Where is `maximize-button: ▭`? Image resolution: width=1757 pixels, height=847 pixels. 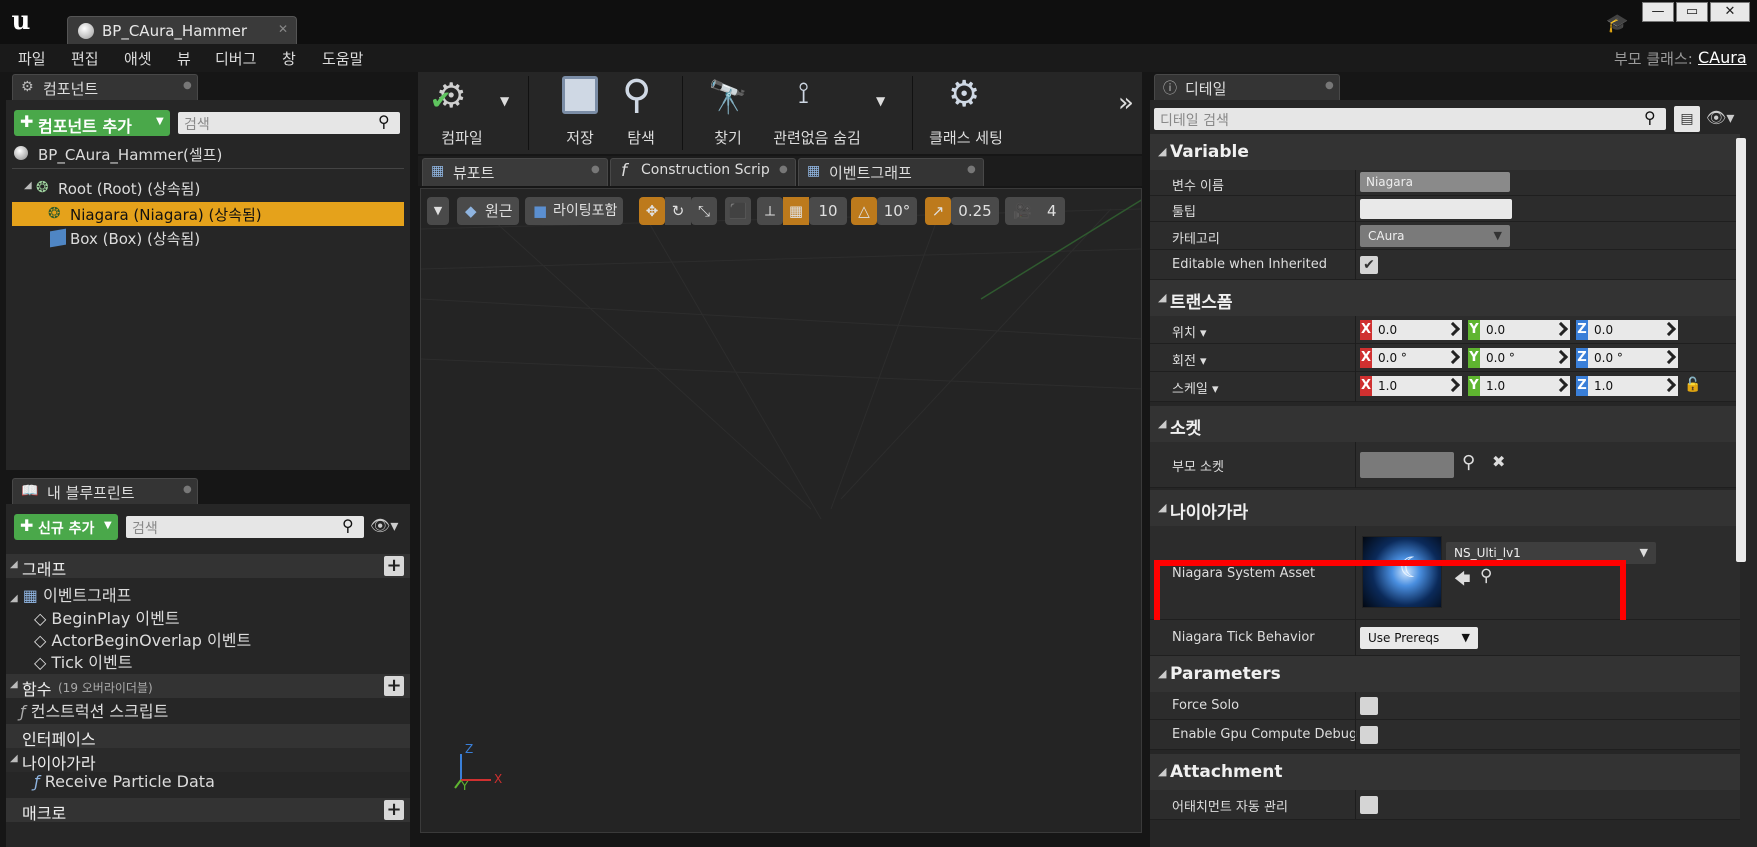
maximize-button: ▭ is located at coordinates (1692, 12).